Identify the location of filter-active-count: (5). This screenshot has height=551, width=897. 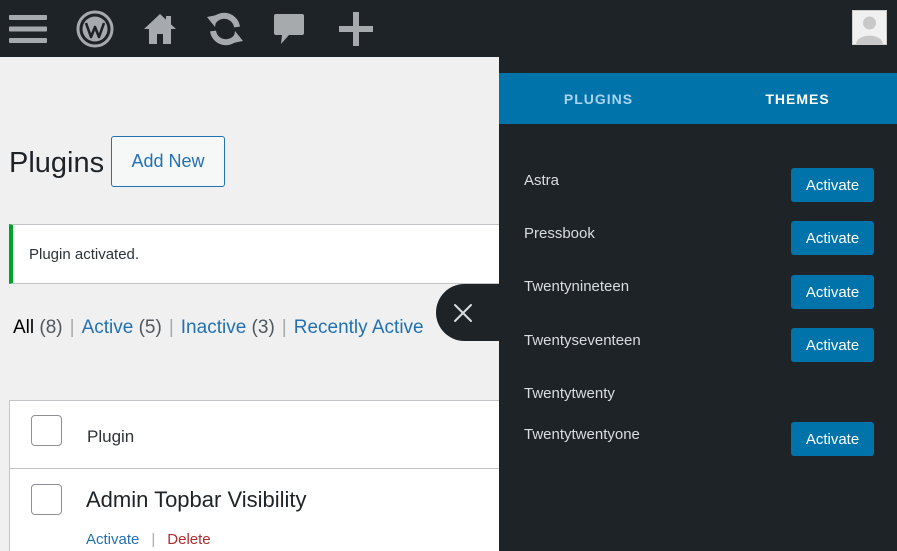
(150, 327).